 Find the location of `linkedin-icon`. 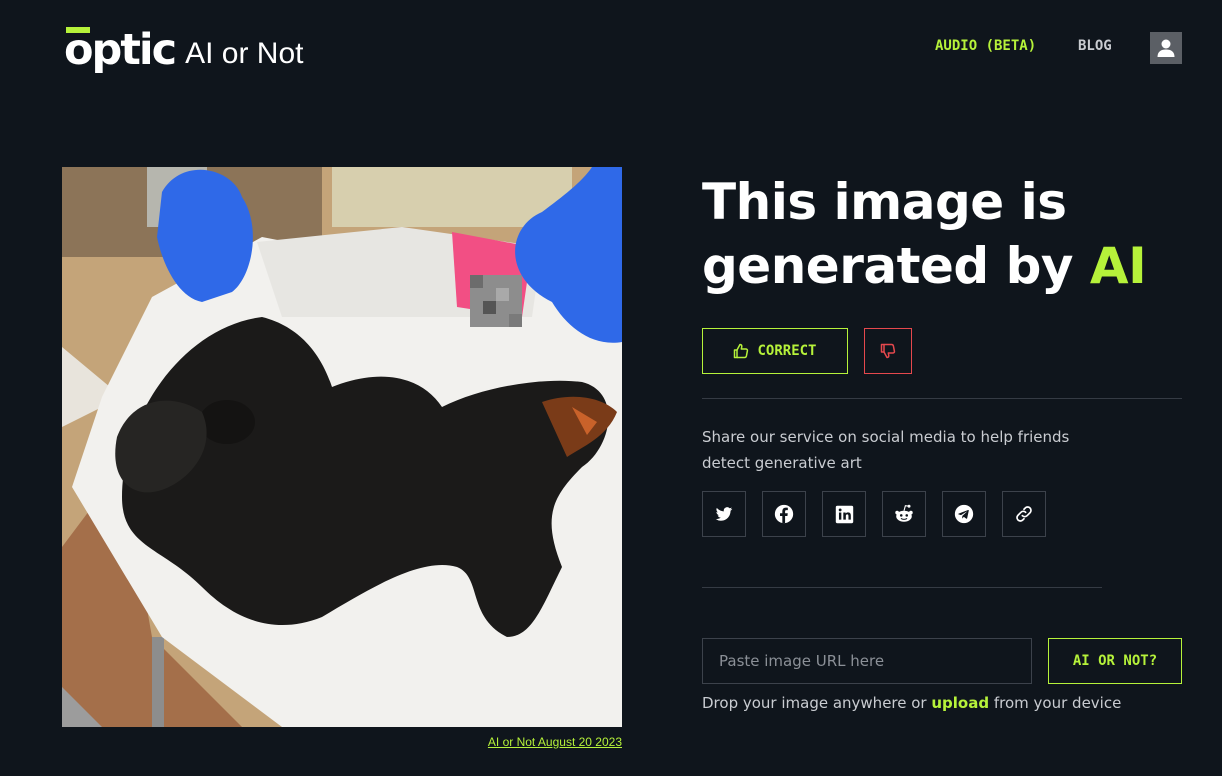

linkedin-icon is located at coordinates (844, 514).